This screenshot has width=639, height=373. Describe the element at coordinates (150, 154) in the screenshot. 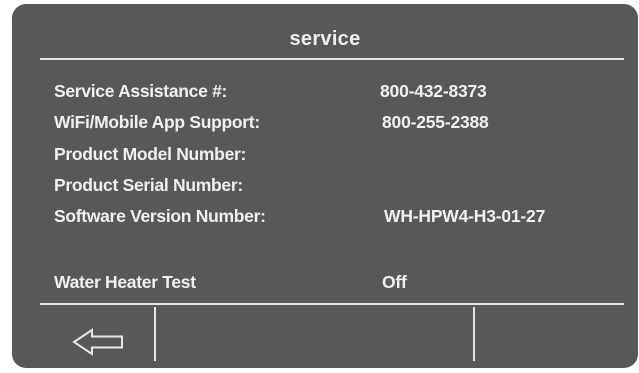

I see `model-number-label: Product Model Number:` at that location.